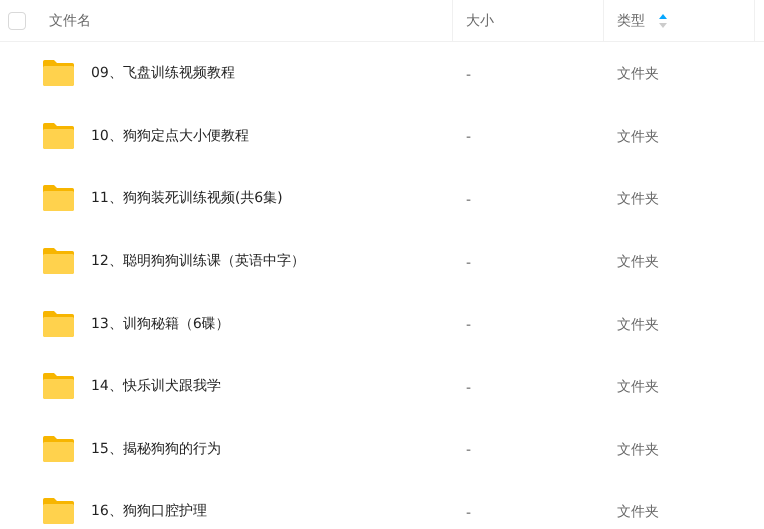 Image resolution: width=764 pixels, height=529 pixels. I want to click on file-name: 16、狗狗口腔护理, so click(149, 511).